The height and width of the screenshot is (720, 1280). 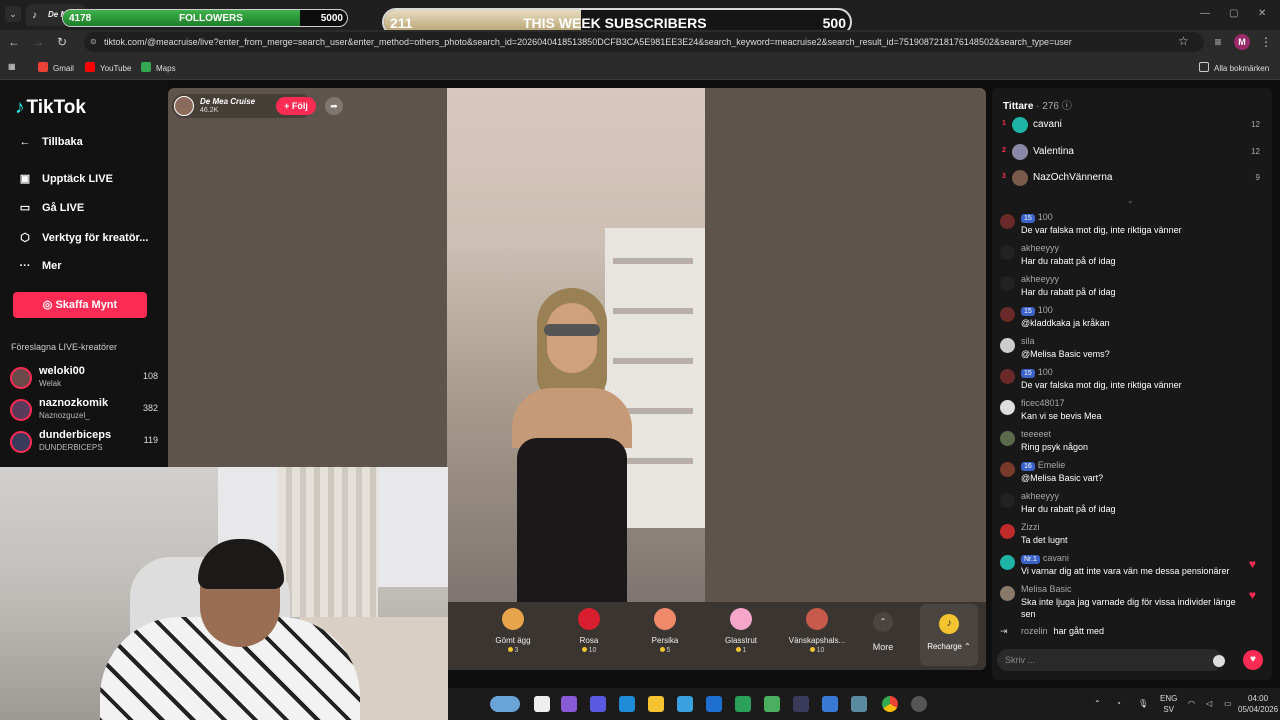 I want to click on bookmark-gmail: Gmail, so click(x=56, y=67).